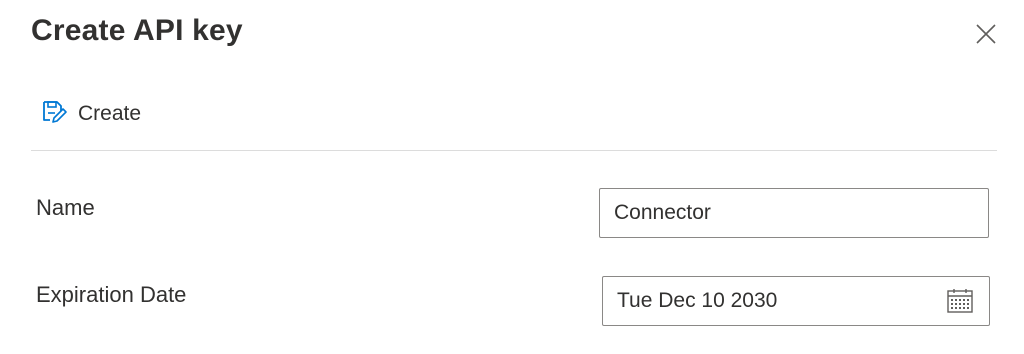  What do you see at coordinates (697, 300) in the screenshot?
I see `expiration-date-value: Tue Dec 10 2030` at bounding box center [697, 300].